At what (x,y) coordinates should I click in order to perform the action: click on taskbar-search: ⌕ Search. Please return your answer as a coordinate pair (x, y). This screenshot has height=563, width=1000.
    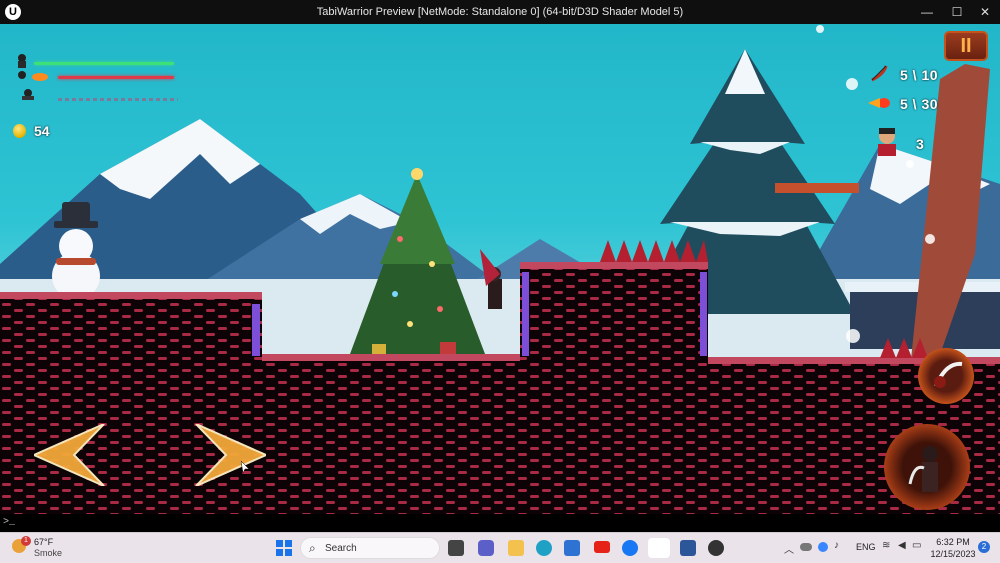
    Looking at the image, I should click on (370, 548).